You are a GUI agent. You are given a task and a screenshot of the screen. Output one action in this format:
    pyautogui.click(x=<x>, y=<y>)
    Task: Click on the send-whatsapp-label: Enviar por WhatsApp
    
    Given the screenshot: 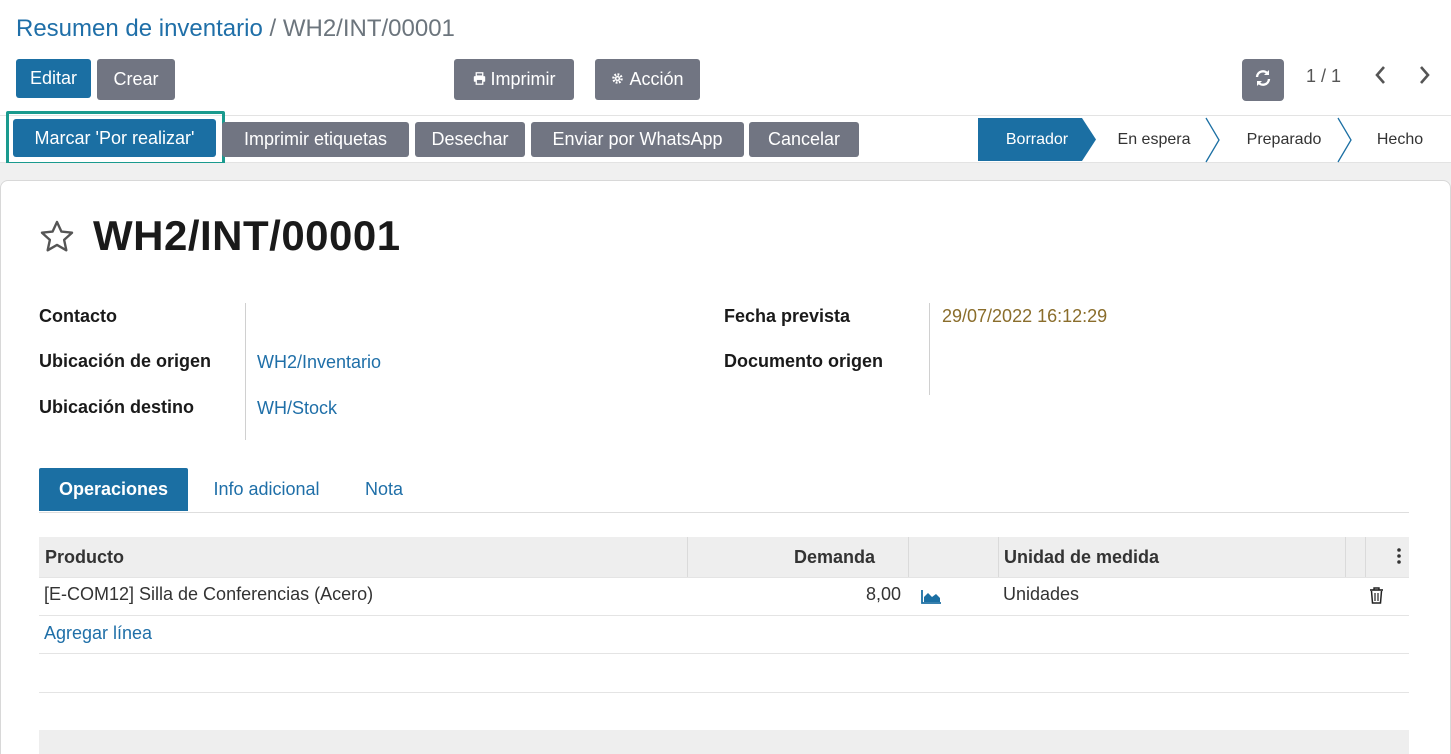 What is the action you would take?
    pyautogui.click(x=637, y=139)
    